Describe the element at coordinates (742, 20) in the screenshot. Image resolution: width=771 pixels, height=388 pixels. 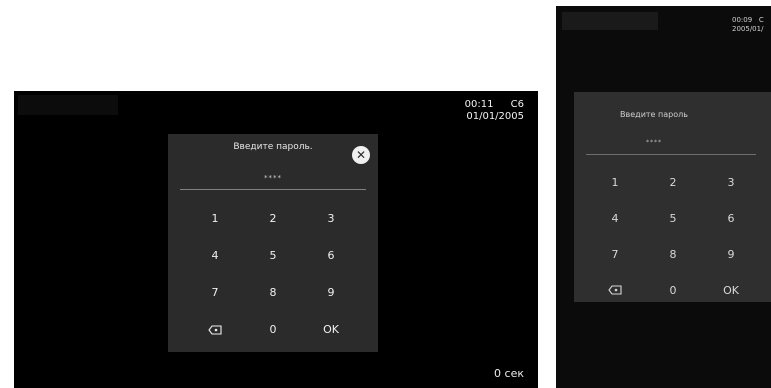
I see `clock-time: 00:09` at that location.